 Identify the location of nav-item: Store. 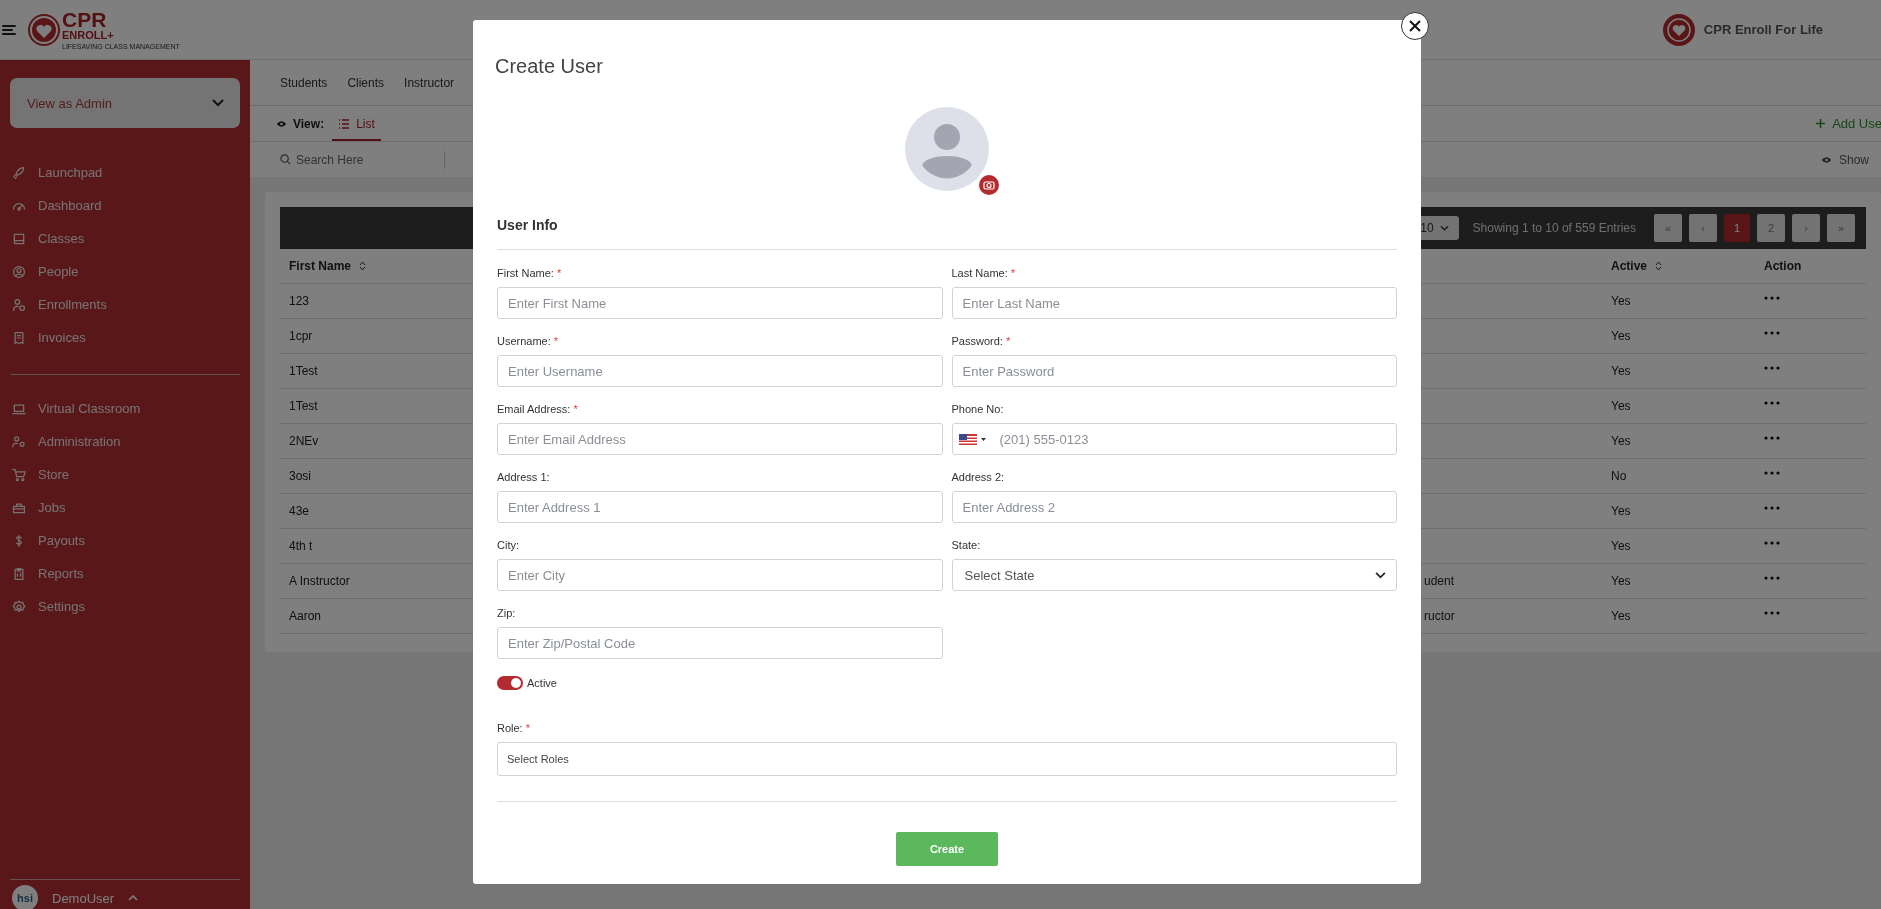
(125, 474).